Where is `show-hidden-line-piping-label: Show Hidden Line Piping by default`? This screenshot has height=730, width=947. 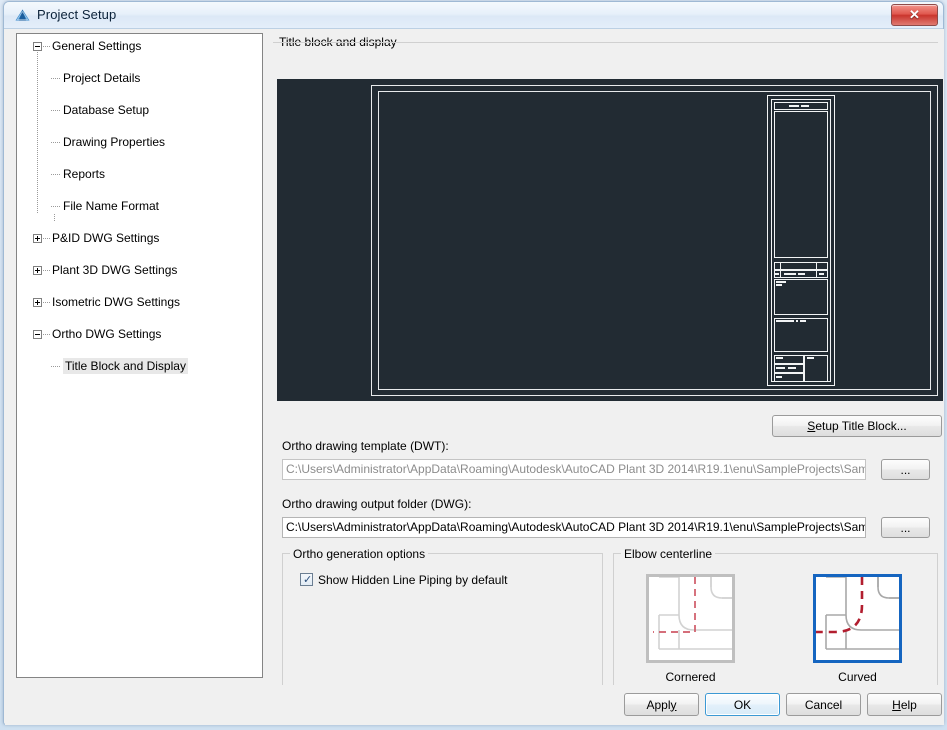 show-hidden-line-piping-label: Show Hidden Line Piping by default is located at coordinates (413, 580).